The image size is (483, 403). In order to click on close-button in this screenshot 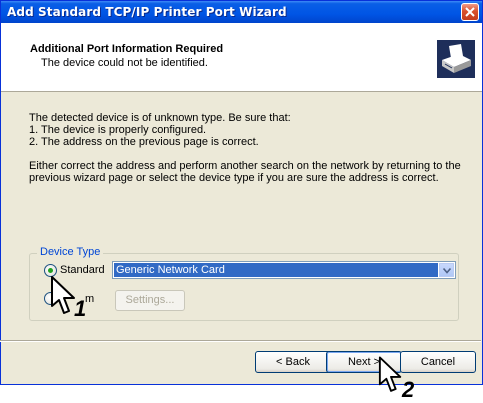, I will do `click(470, 12)`.